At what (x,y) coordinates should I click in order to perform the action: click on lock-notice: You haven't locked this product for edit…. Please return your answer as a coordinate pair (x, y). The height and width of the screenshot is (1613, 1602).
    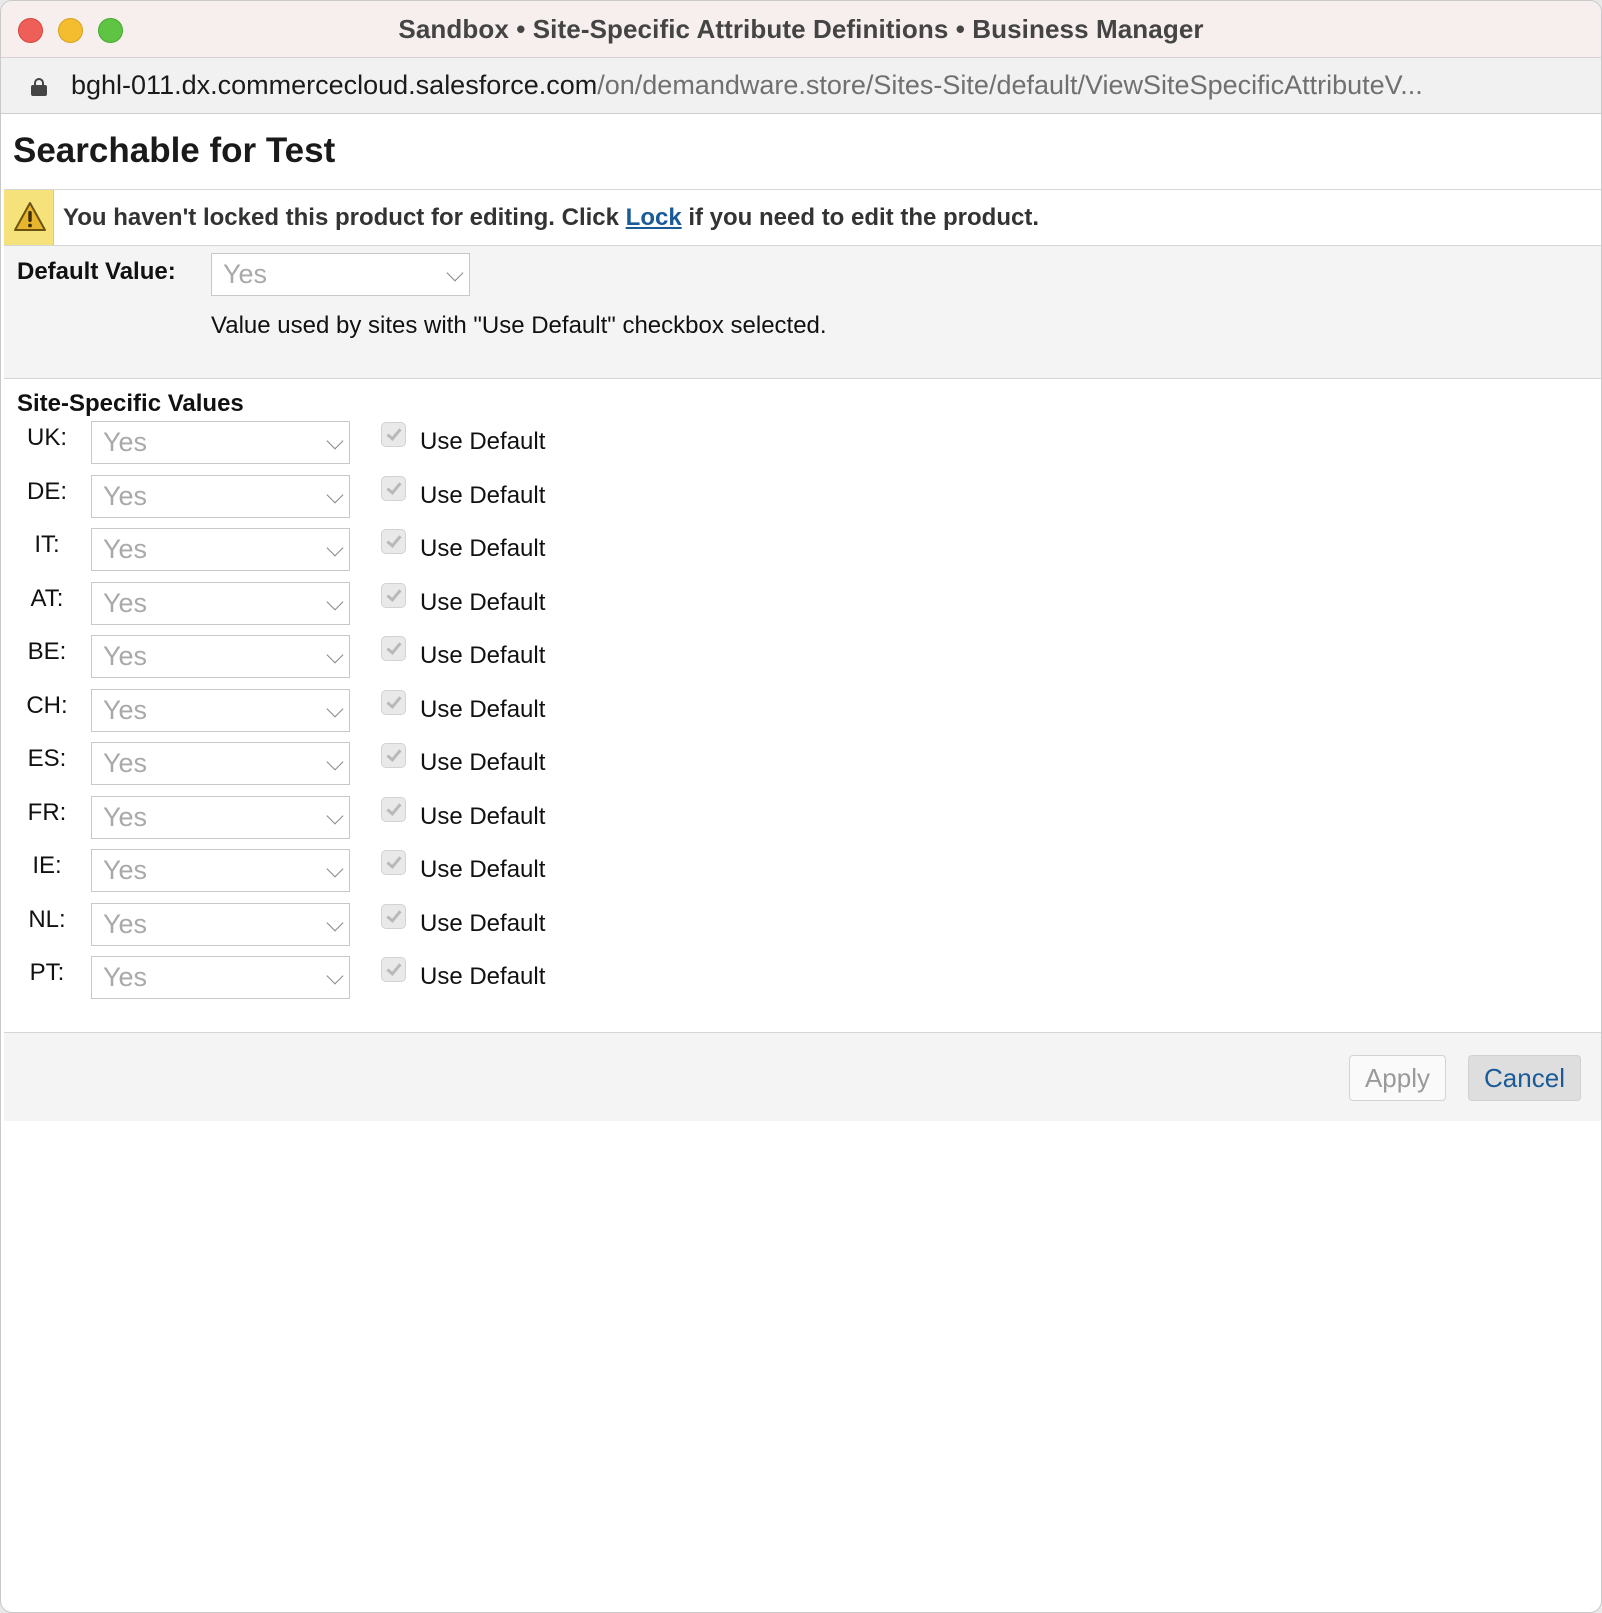
    Looking at the image, I should click on (802, 217).